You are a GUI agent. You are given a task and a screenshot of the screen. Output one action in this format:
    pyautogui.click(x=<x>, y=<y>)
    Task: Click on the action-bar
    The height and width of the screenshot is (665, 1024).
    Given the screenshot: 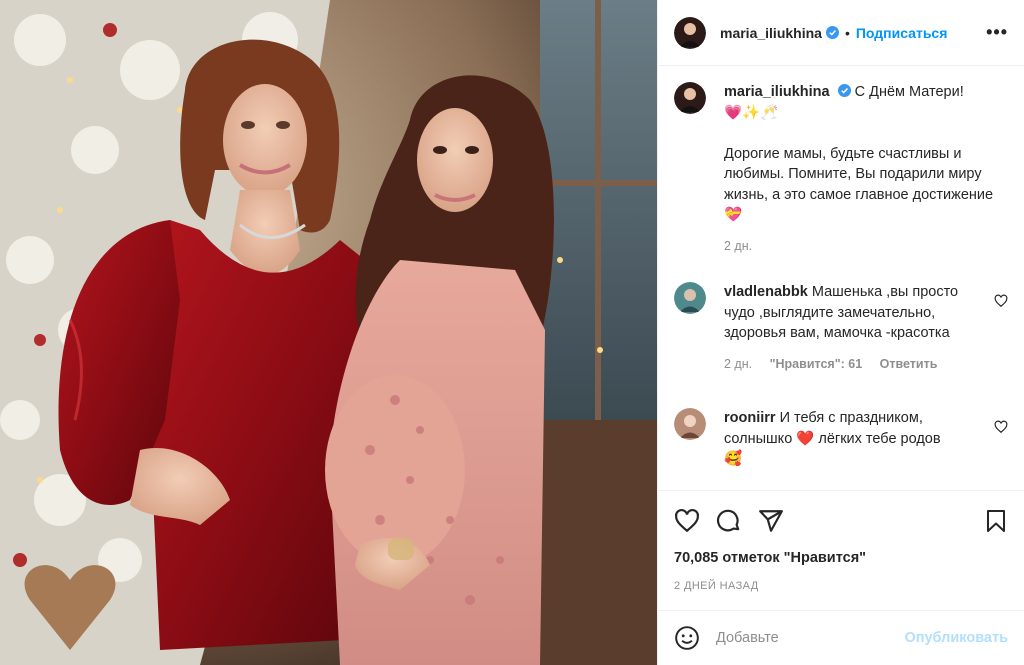 What is the action you would take?
    pyautogui.click(x=841, y=520)
    